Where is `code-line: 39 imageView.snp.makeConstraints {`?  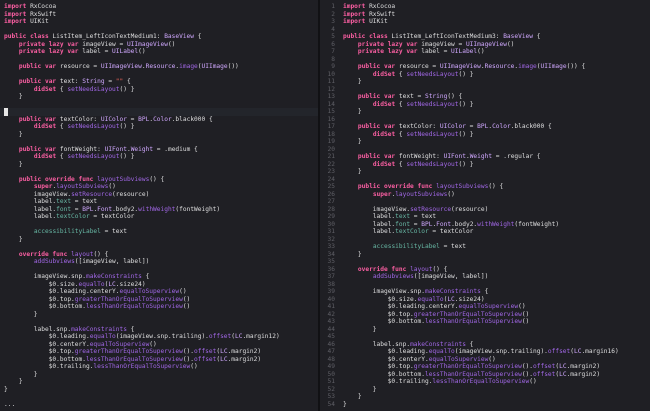 code-line: 39 imageView.snp.makeConstraints { is located at coordinates (485, 292).